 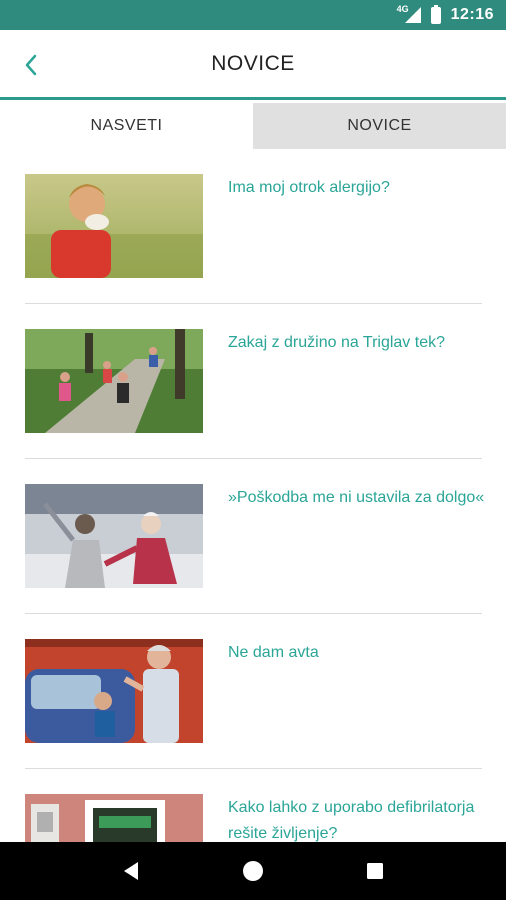 I want to click on status-time: 12:16, so click(x=472, y=14).